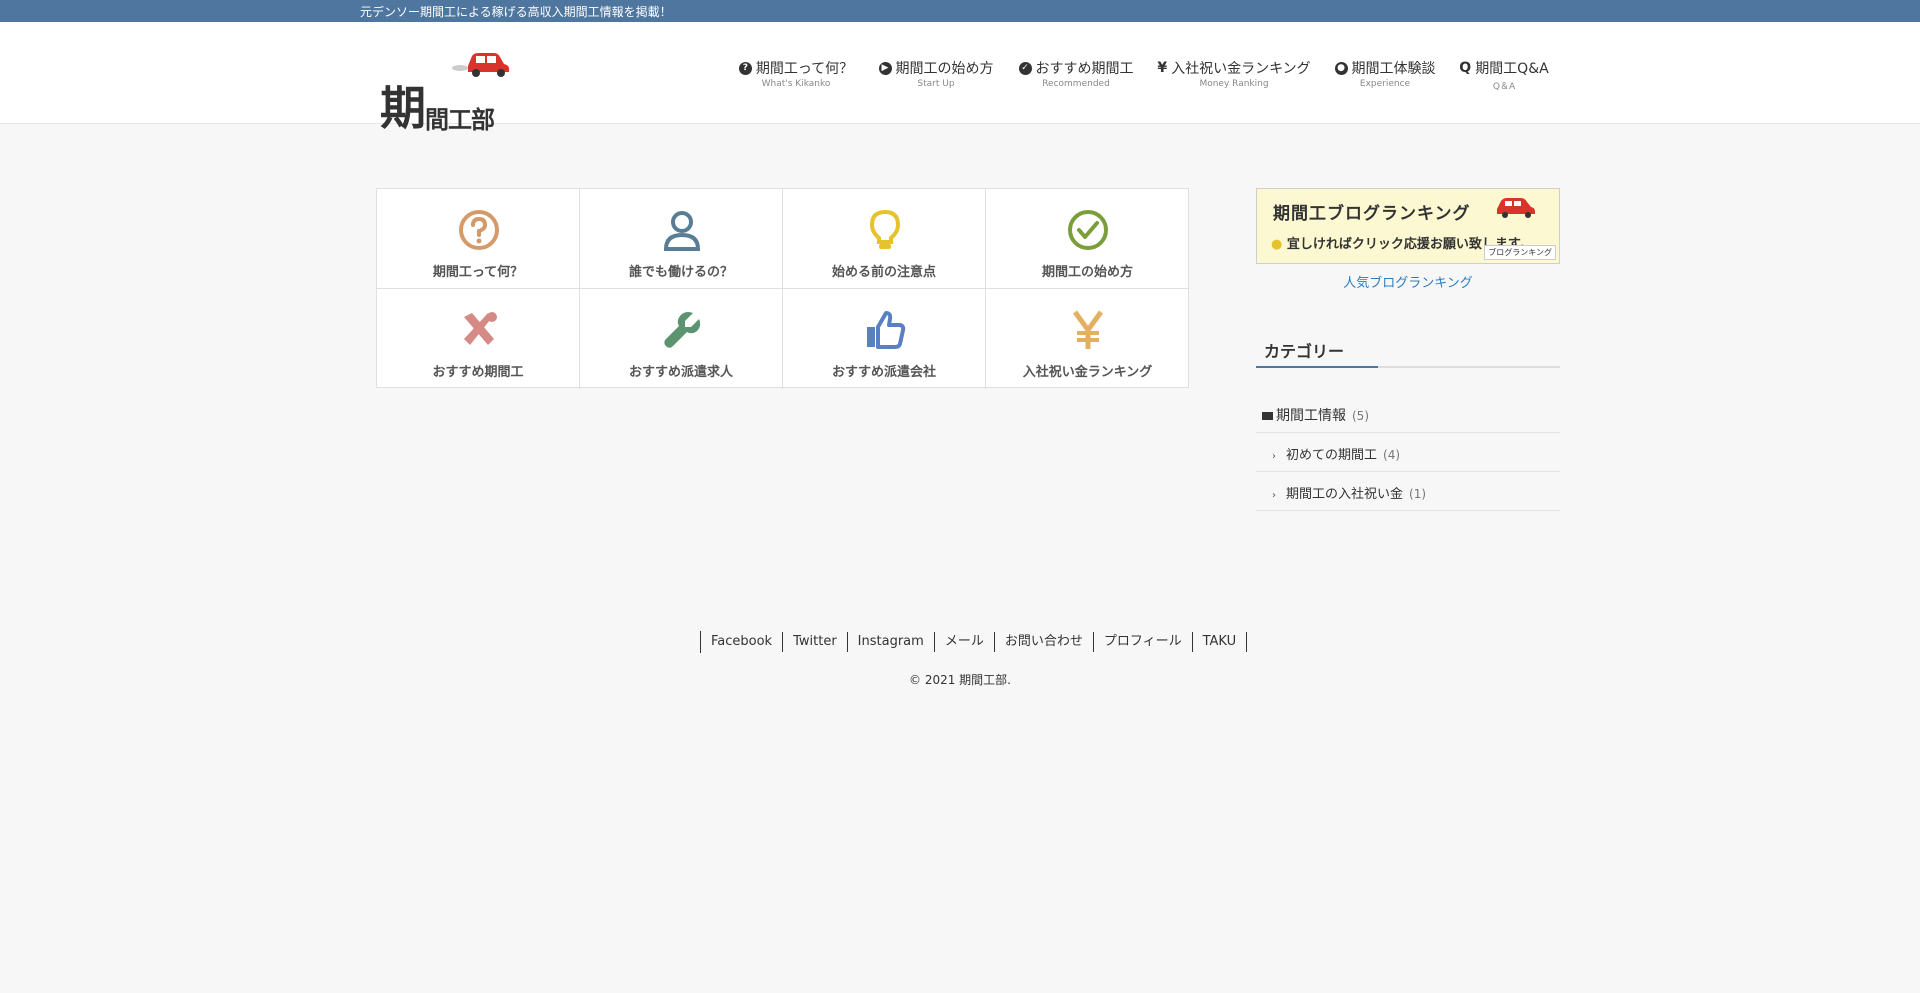 The height and width of the screenshot is (993, 1920). Describe the element at coordinates (516, 12) in the screenshot. I see `site-tagline: 元デンソー期間工による稼げる高収入期間工情報を掲載！` at that location.